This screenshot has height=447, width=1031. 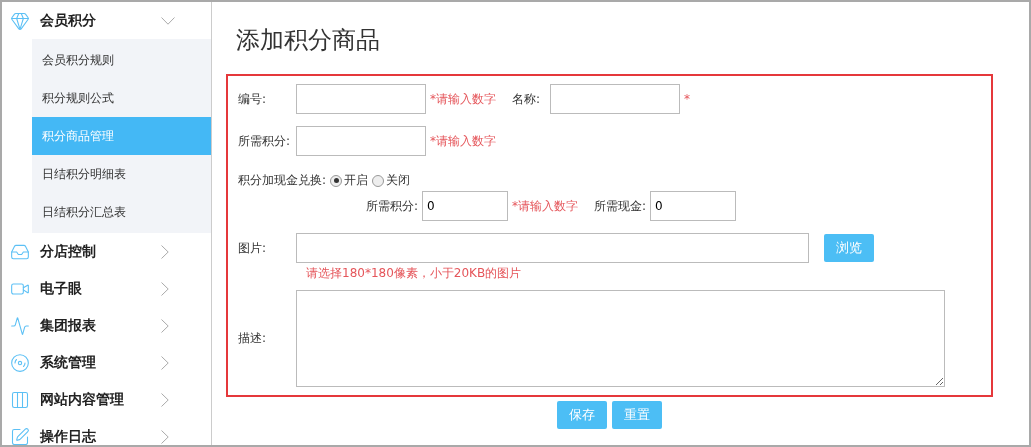 I want to click on field-label: 图片:, so click(x=253, y=248).